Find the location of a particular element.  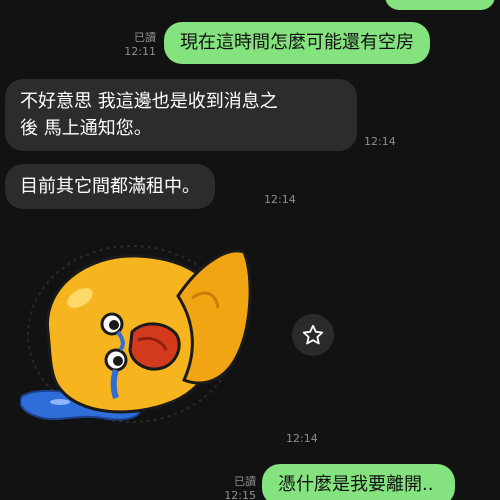

message-text-line: 不好意思 我這邊也是收到消息之 is located at coordinates (149, 101).